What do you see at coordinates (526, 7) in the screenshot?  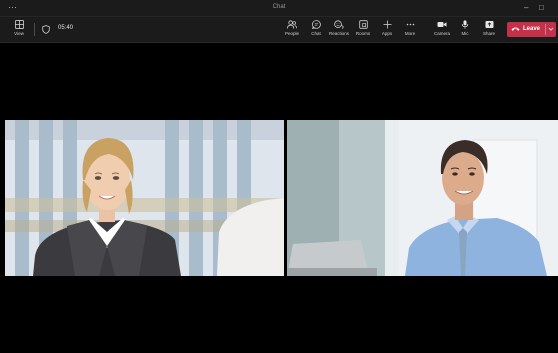 I see `minimize-button: –` at bounding box center [526, 7].